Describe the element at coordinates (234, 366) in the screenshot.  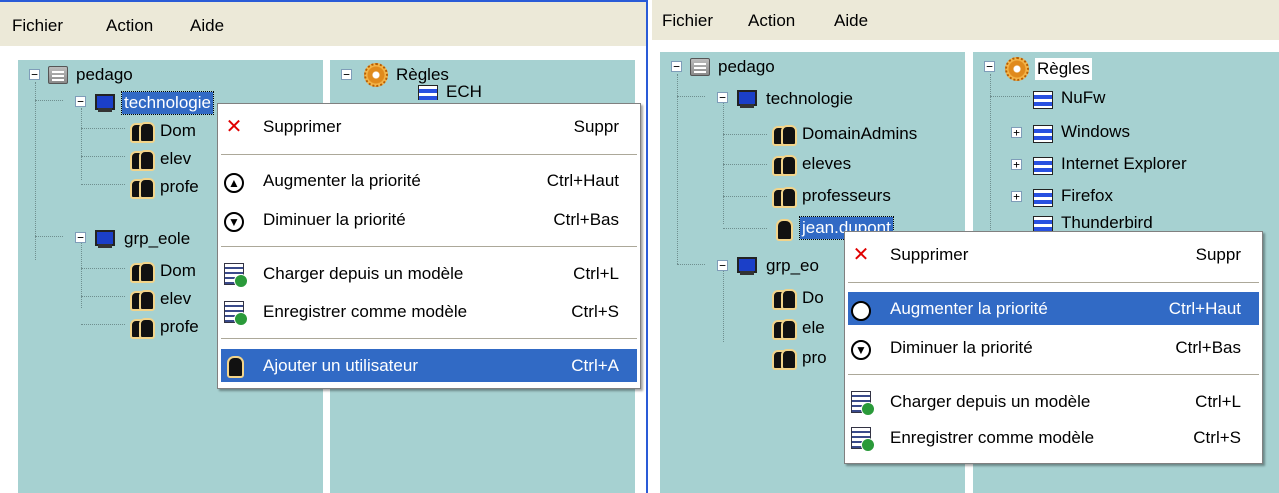
I see `add-user-icon` at that location.